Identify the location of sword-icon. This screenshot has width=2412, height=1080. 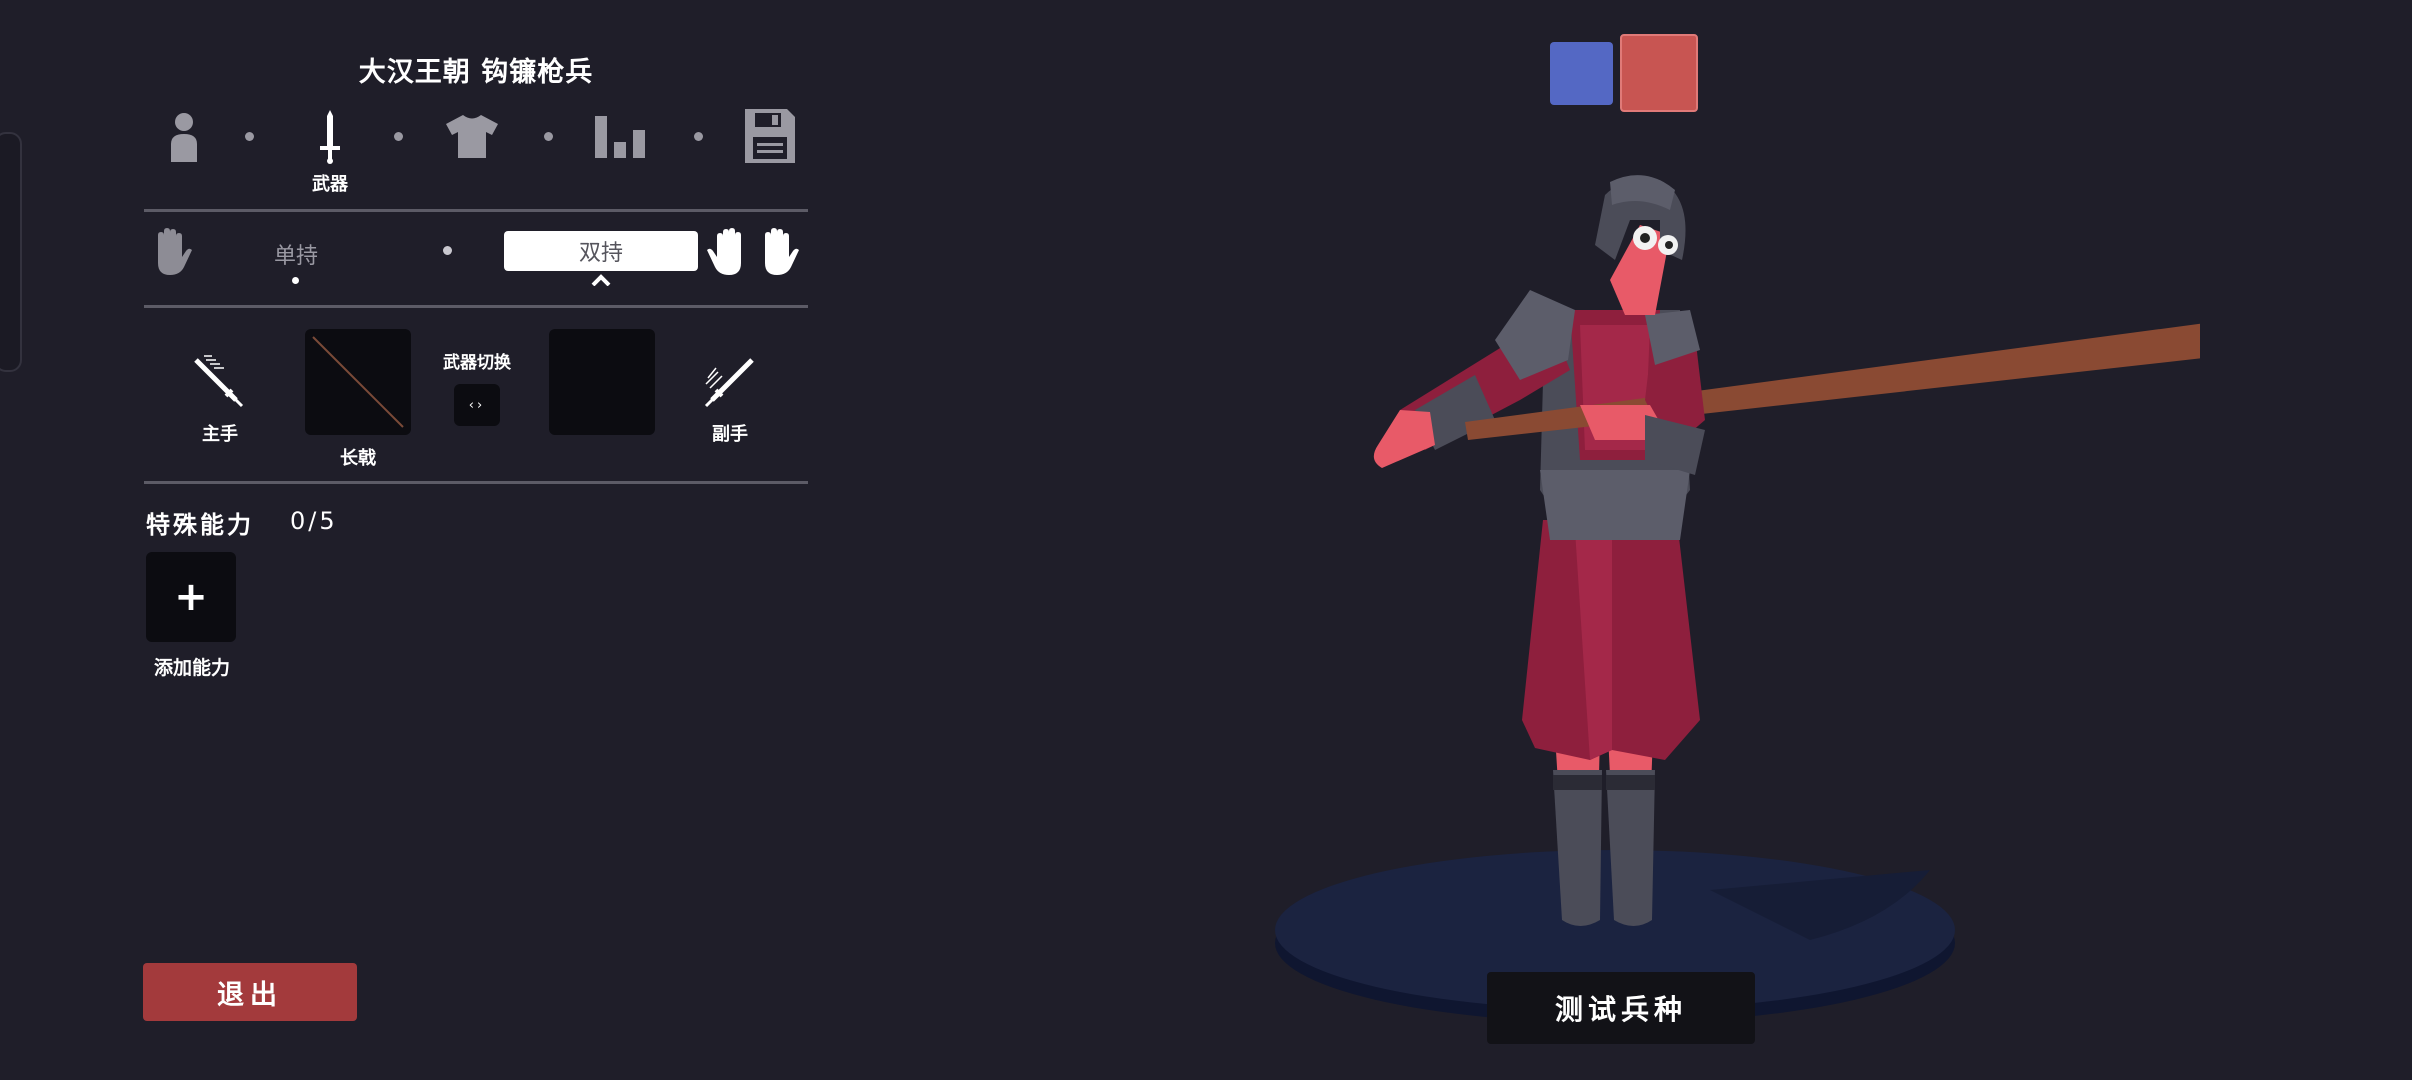
(330, 136).